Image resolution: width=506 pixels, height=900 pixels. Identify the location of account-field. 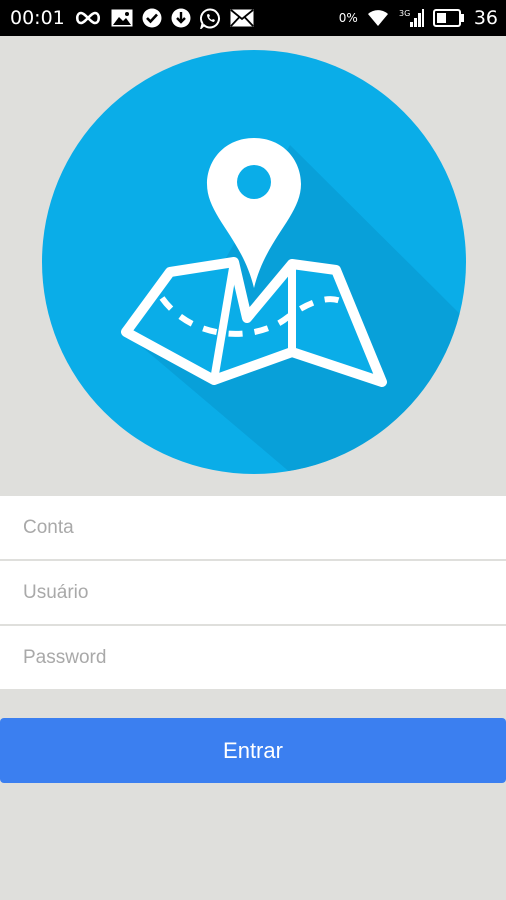
(253, 527).